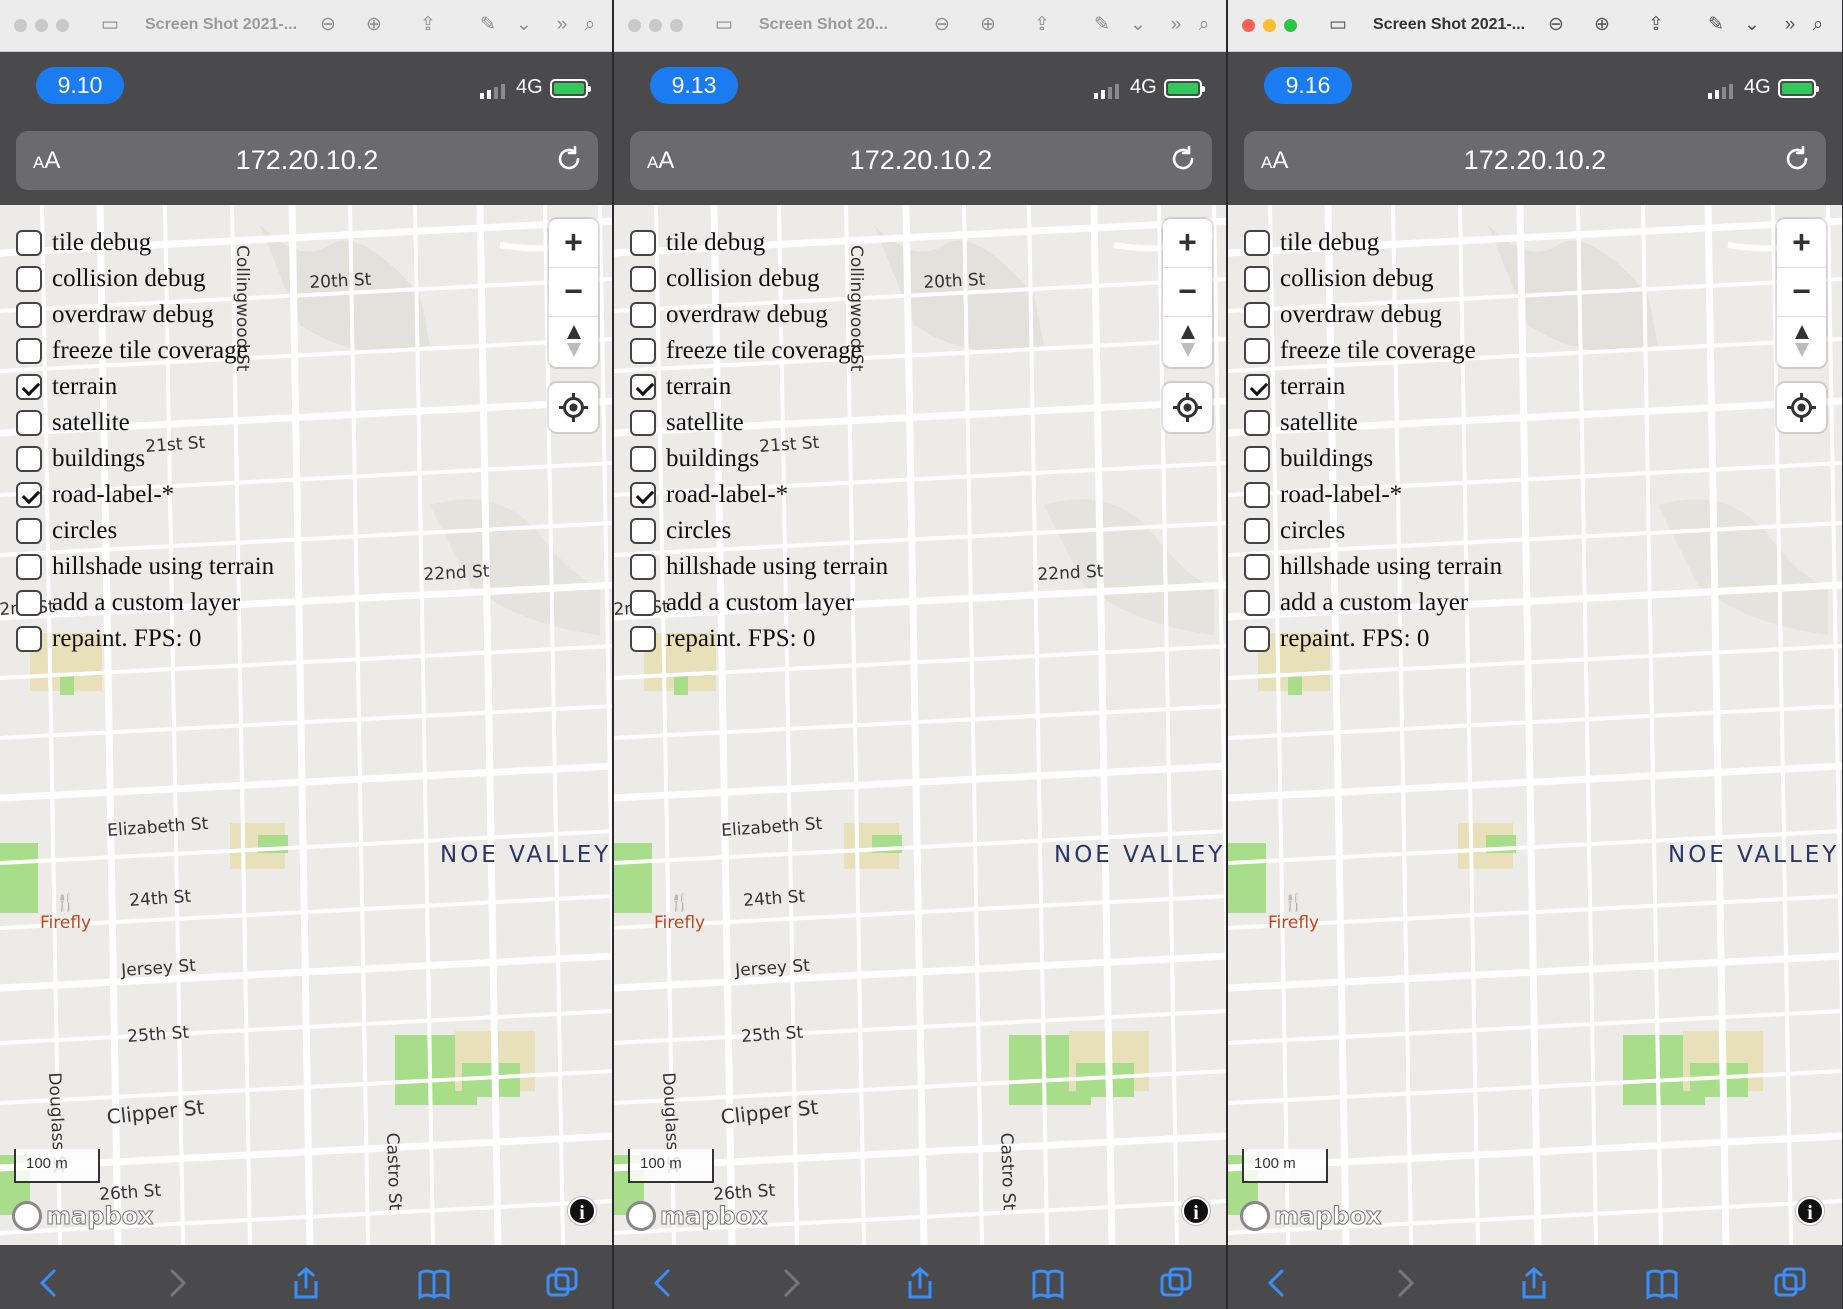 This screenshot has width=1843, height=1309. Describe the element at coordinates (1187, 292) in the screenshot. I see `zoom-out-button: −` at that location.